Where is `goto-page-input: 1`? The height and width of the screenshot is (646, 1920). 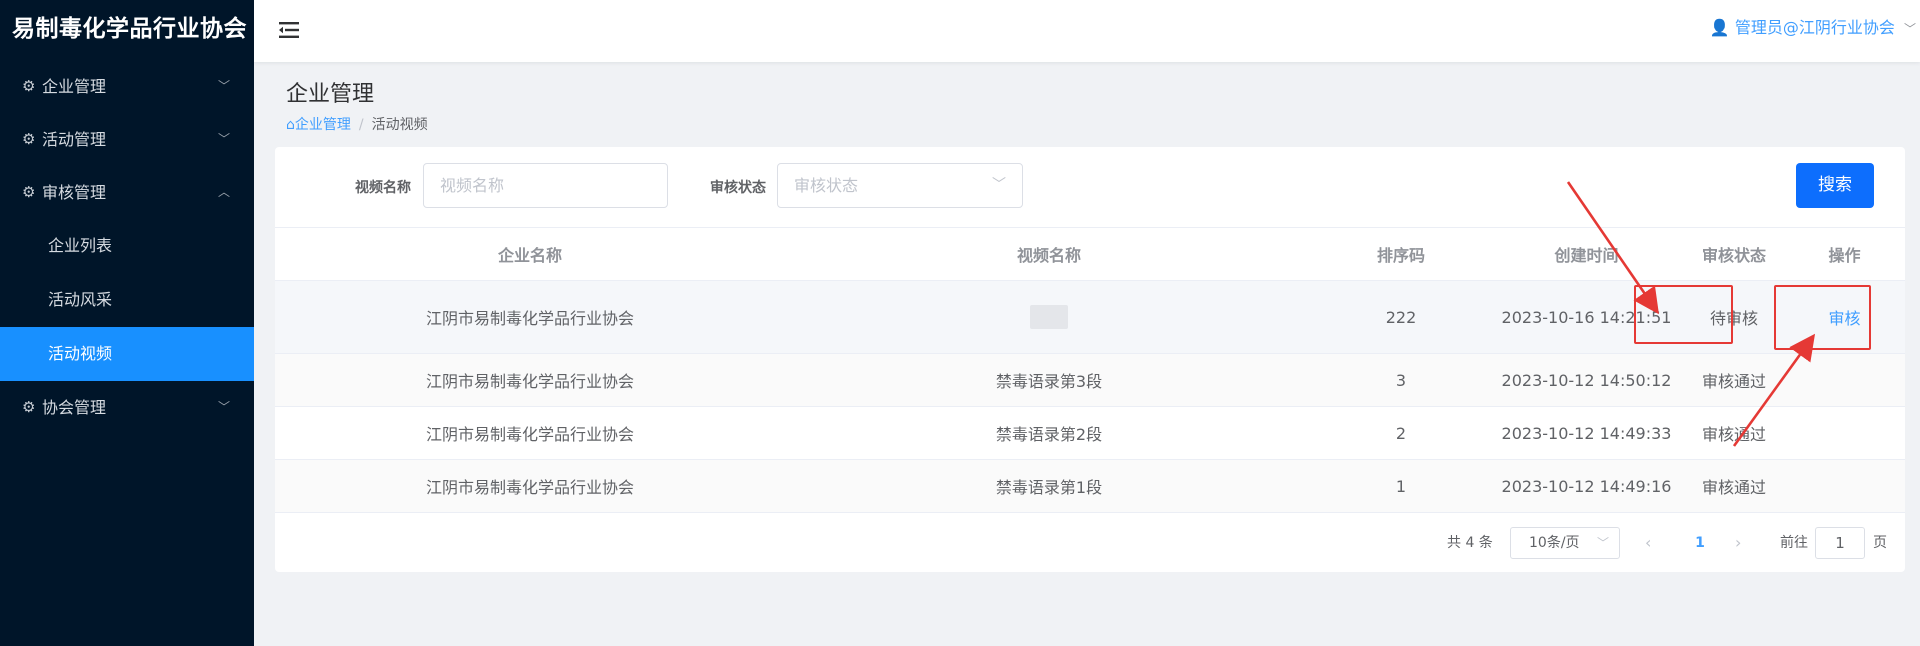 goto-page-input: 1 is located at coordinates (1840, 543).